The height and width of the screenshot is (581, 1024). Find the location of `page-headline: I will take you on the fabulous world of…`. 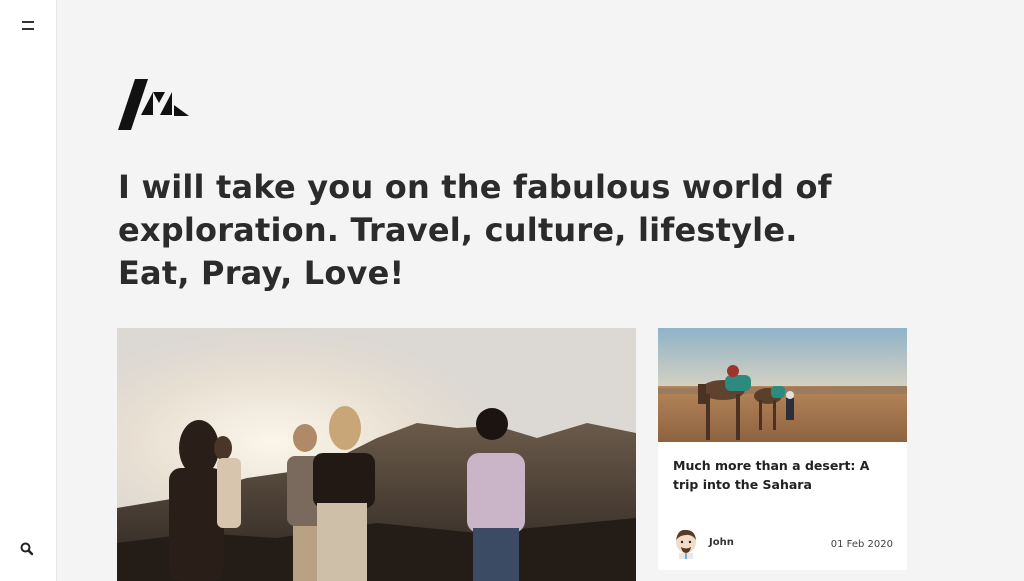

page-headline: I will take you on the fabulous world of… is located at coordinates (475, 230).